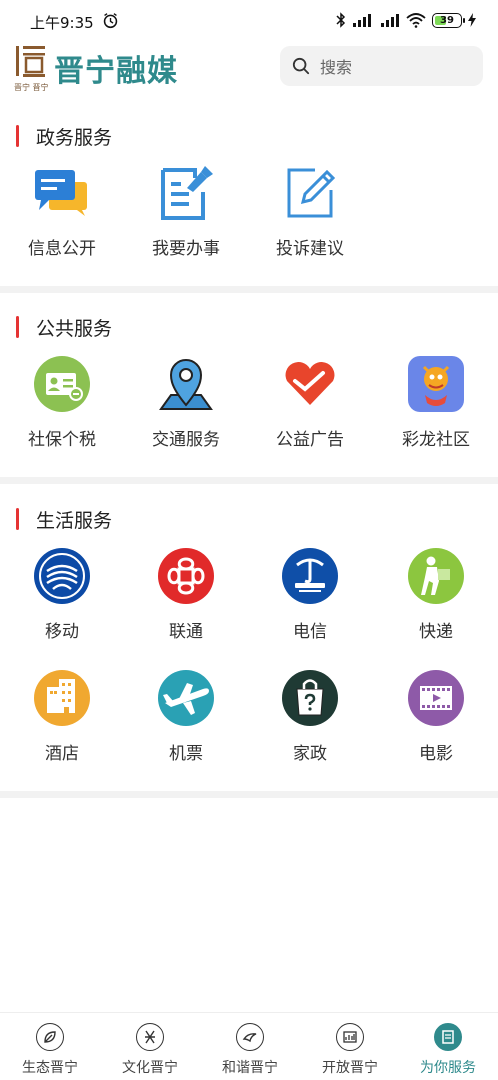  I want to click on search-box: 搜索, so click(381, 66).